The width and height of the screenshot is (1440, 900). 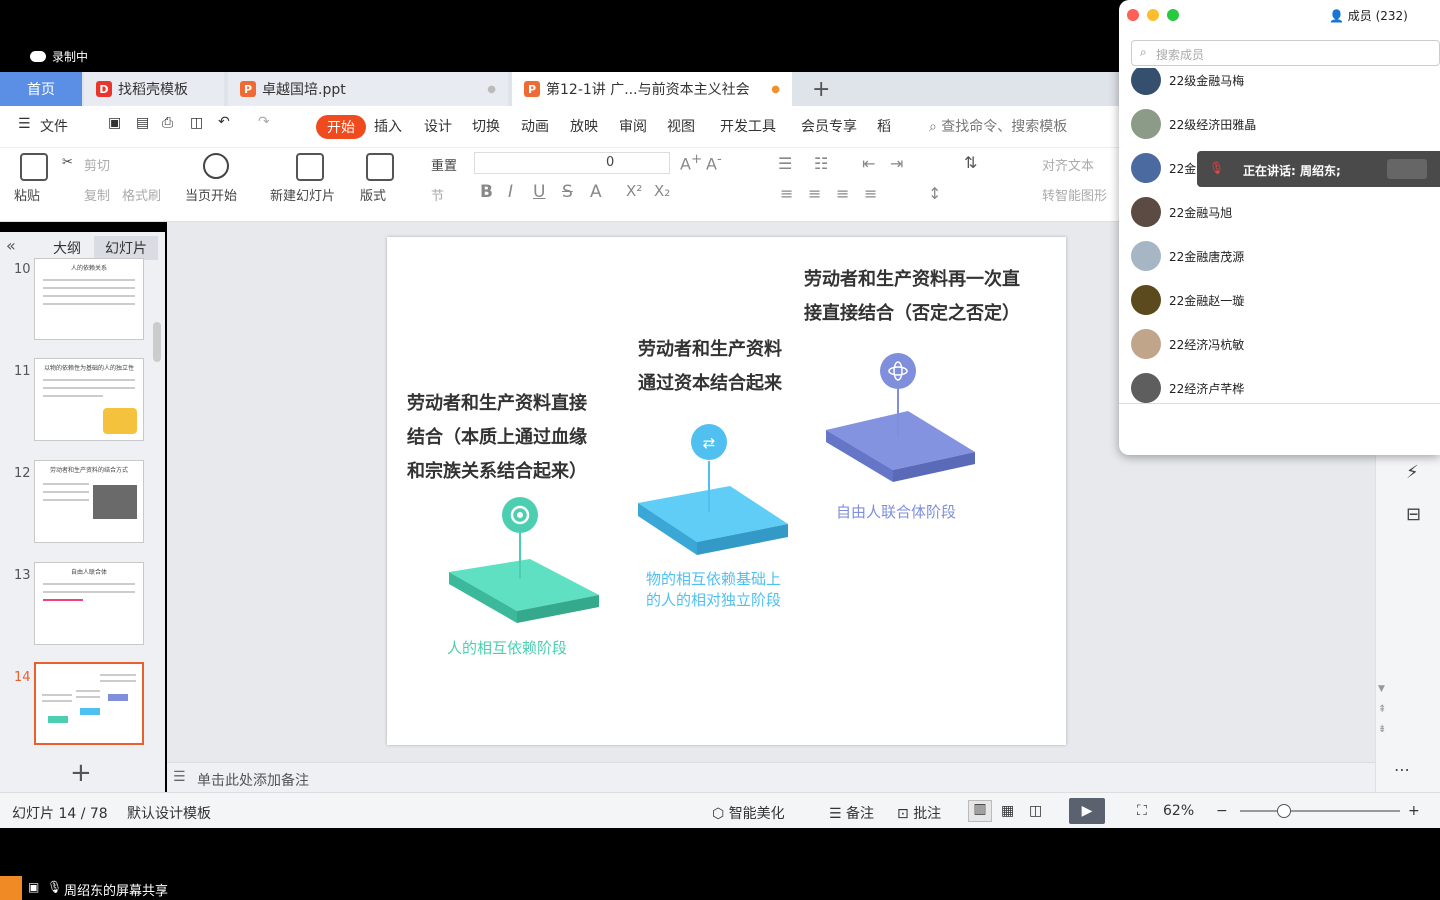 What do you see at coordinates (142, 123) in the screenshot?
I see `export-icon: ▤` at bounding box center [142, 123].